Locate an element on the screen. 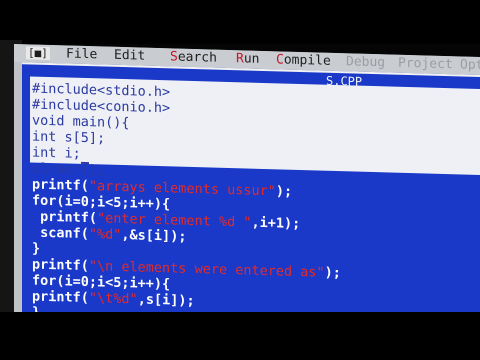 The width and height of the screenshot is (480, 360). menu-search: Search is located at coordinates (193, 57).